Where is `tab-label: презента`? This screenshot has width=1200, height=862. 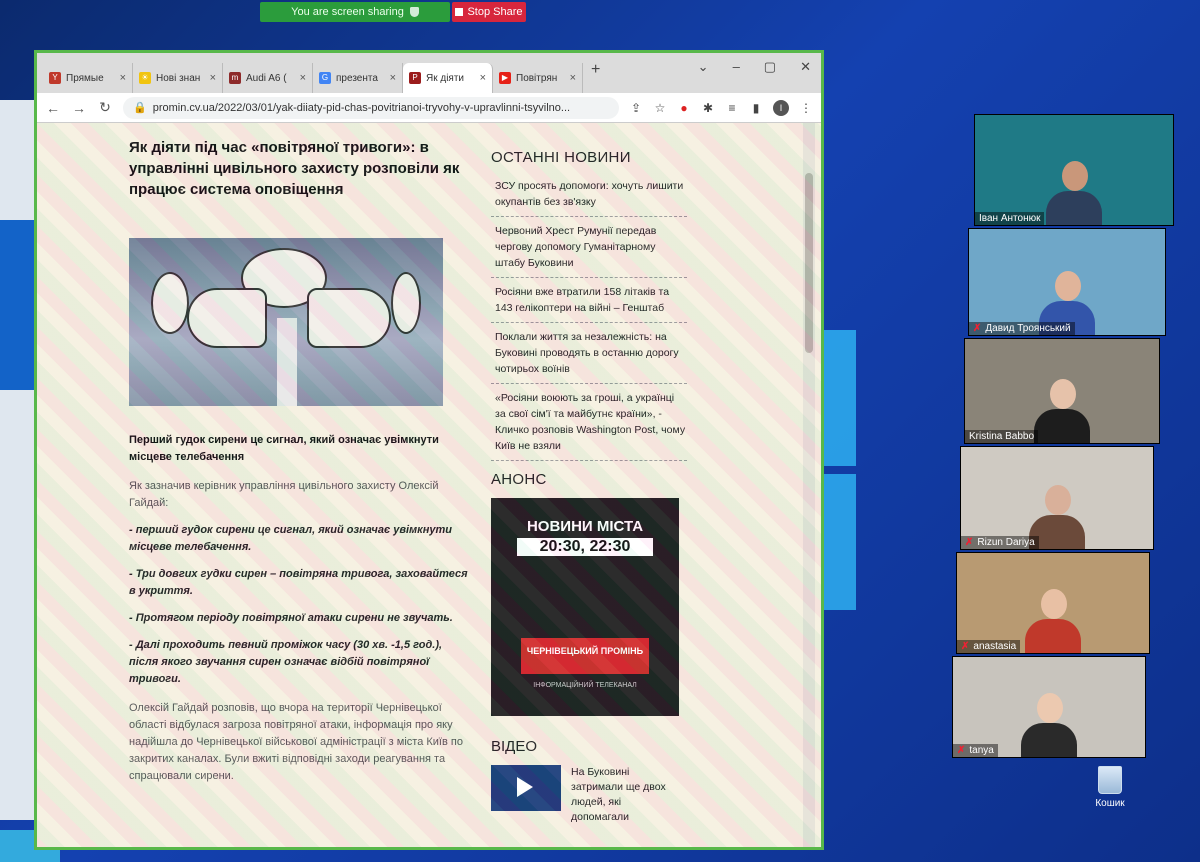
tab-label: презента is located at coordinates (357, 78).